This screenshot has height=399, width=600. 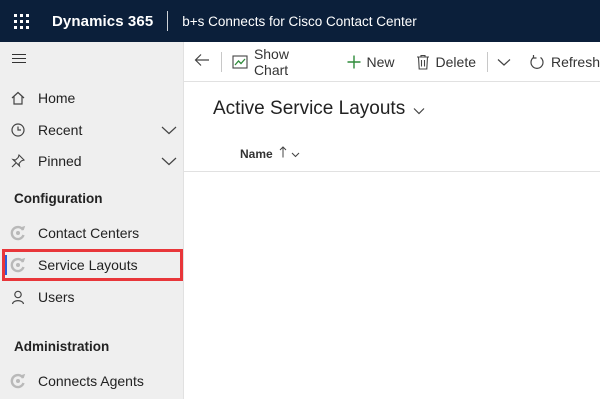 I want to click on pin-icon, so click(x=19, y=161).